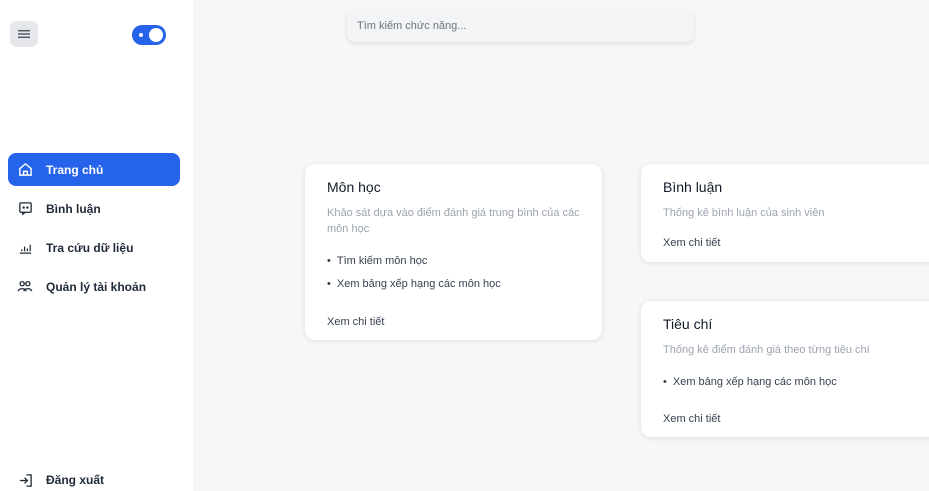 Image resolution: width=929 pixels, height=491 pixels. I want to click on sidebar-item-trang-chu: Trang chủ, so click(94, 169).